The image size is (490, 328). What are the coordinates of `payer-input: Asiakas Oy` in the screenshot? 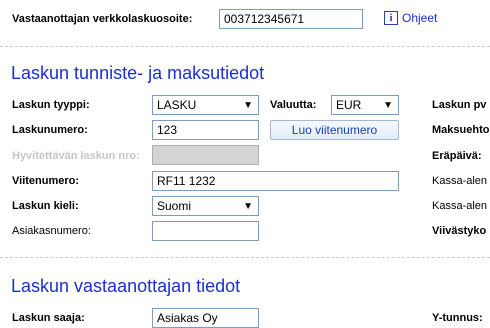 It's located at (205, 318).